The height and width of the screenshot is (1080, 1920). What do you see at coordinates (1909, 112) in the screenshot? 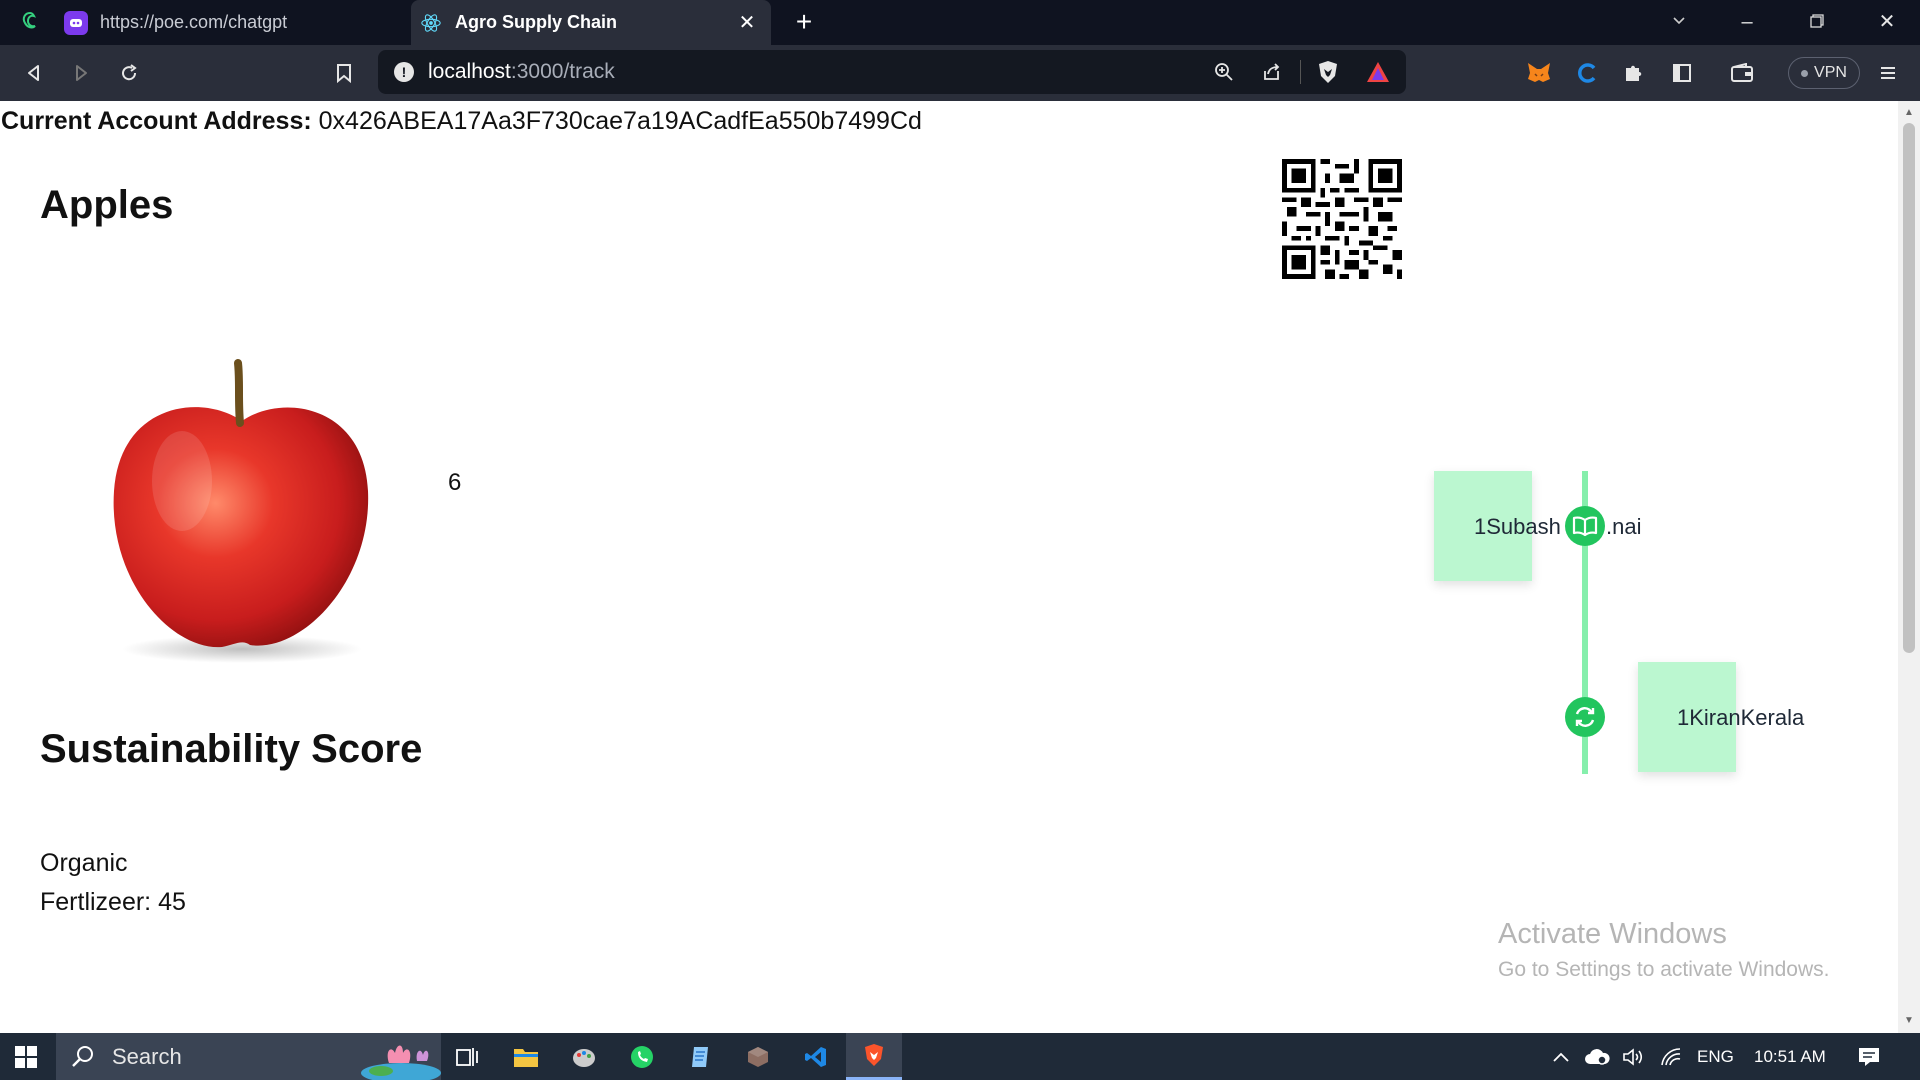
I see `scroll-up-arrow-icon: ▲` at bounding box center [1909, 112].